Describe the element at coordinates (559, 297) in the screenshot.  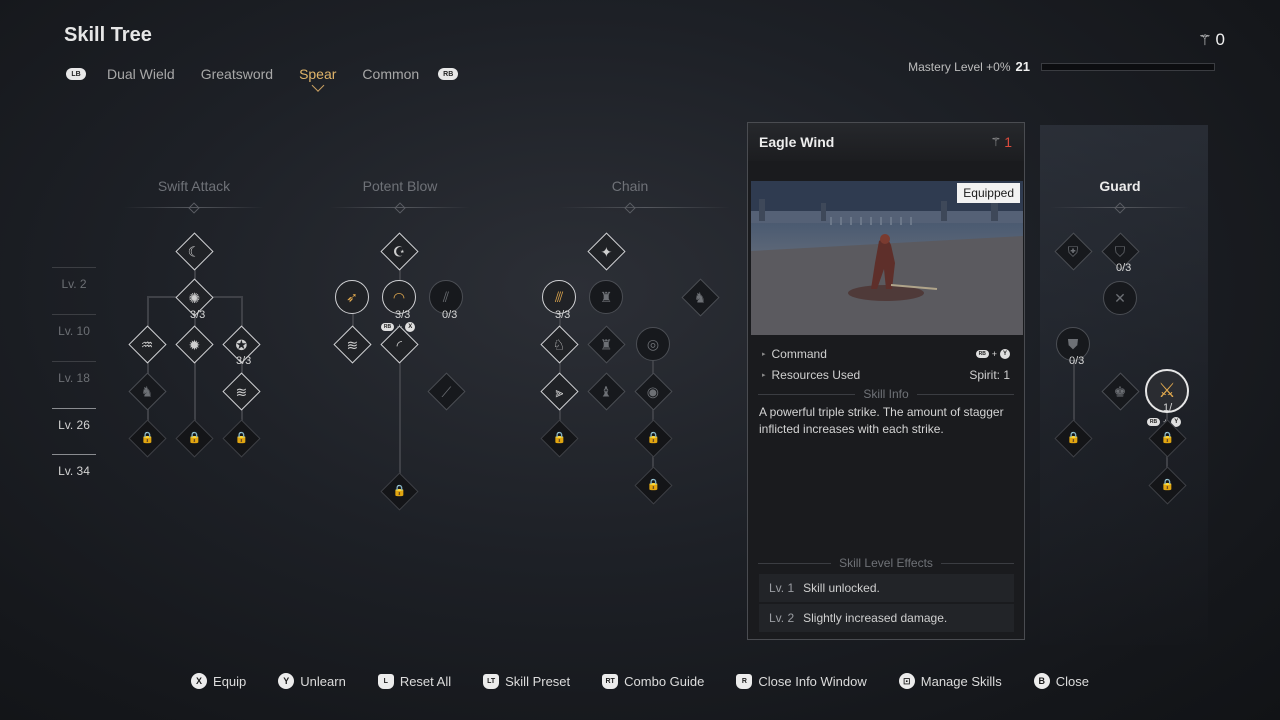
I see `chain-slash-icon: ⫻` at that location.